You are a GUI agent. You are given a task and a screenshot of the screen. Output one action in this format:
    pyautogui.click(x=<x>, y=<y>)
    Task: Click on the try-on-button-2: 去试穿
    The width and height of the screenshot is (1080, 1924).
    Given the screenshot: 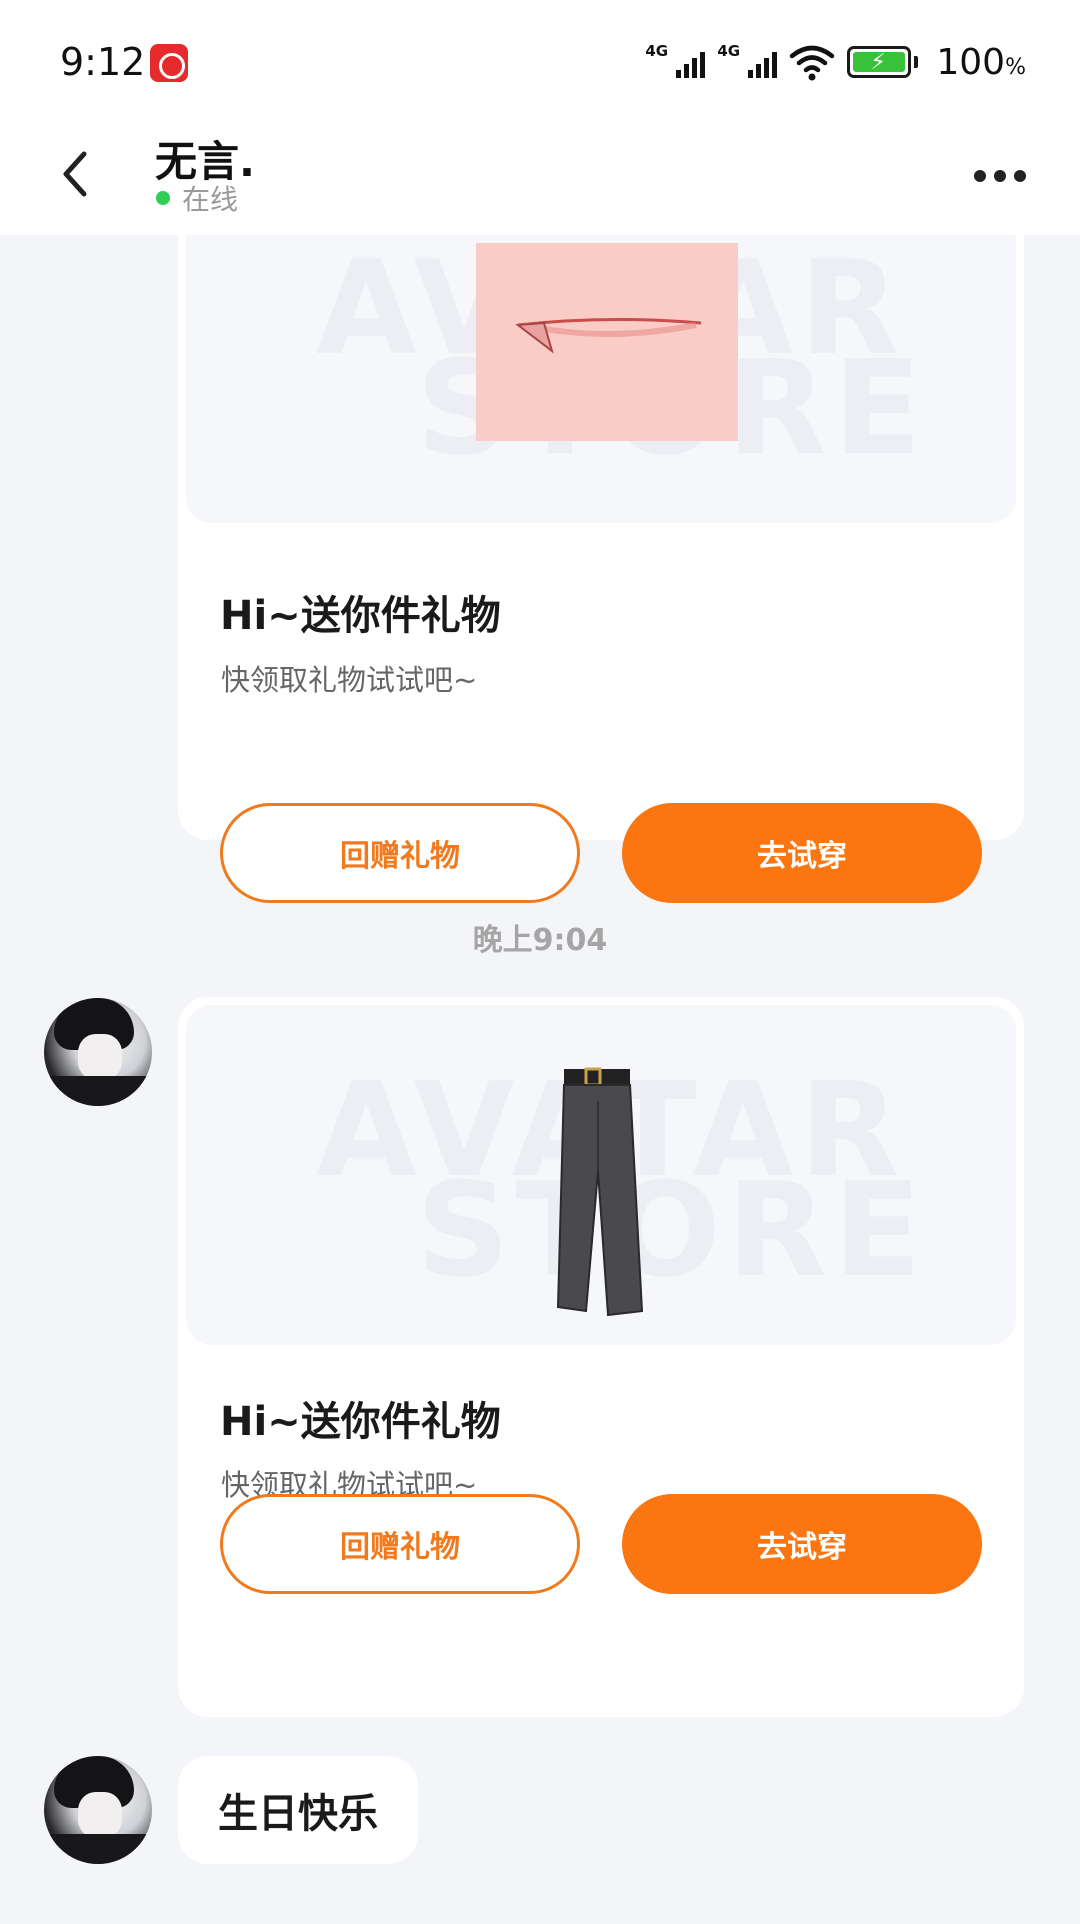 What is the action you would take?
    pyautogui.click(x=802, y=1544)
    